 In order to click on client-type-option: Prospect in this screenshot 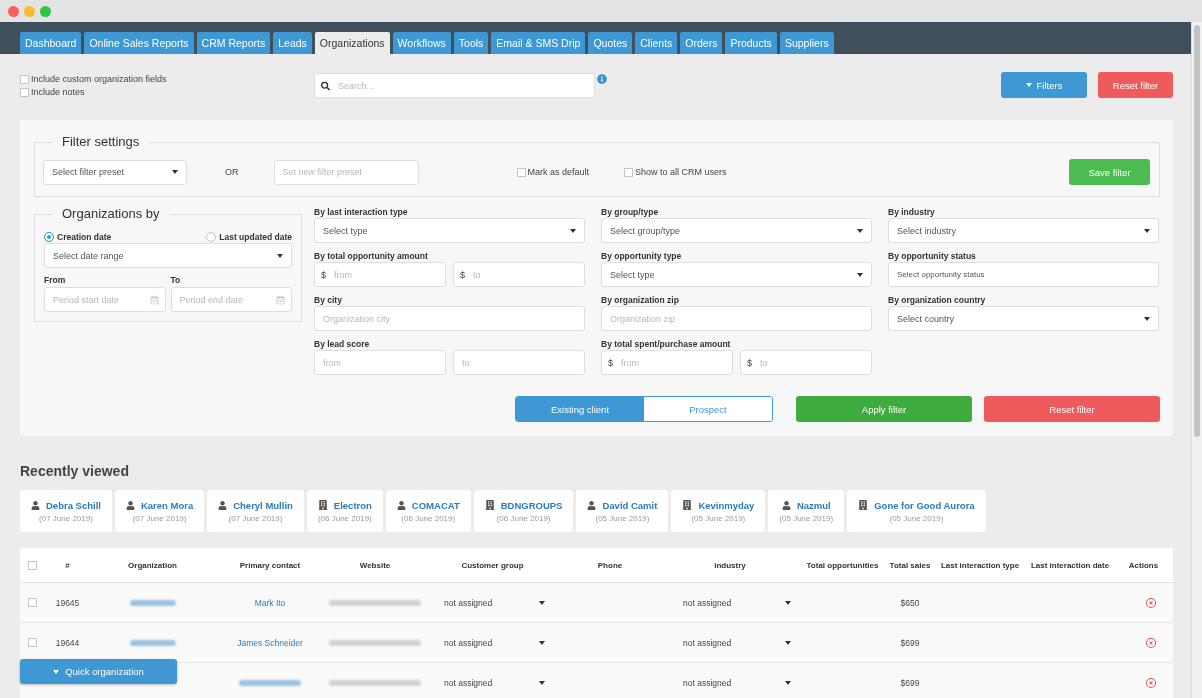, I will do `click(708, 409)`.